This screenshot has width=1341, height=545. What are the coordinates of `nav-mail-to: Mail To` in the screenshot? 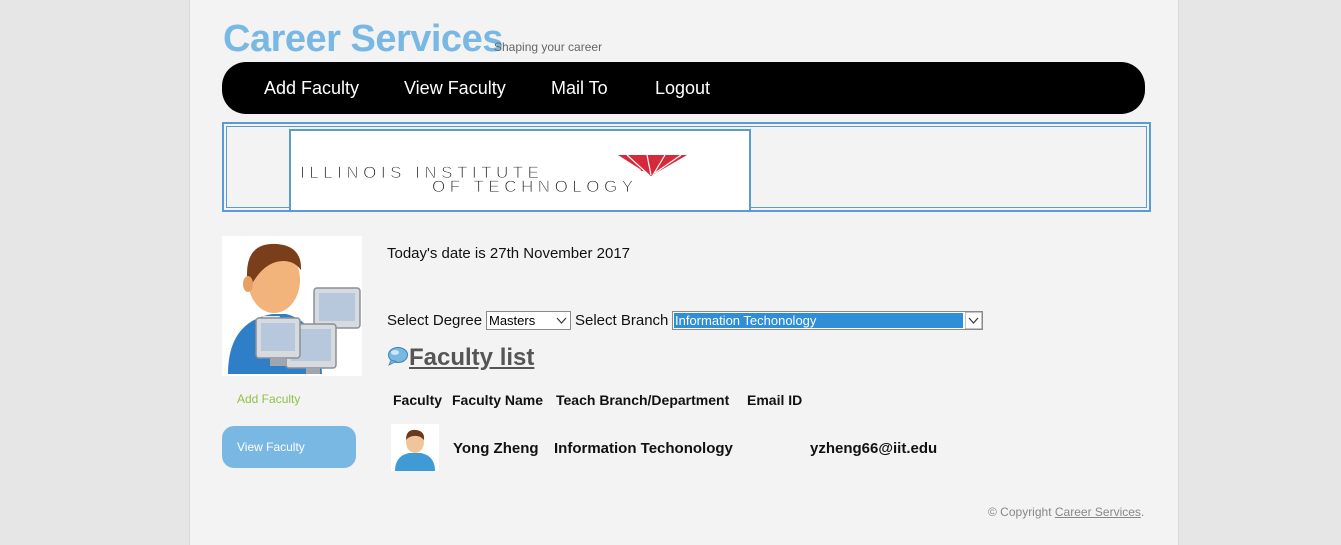 It's located at (579, 88).